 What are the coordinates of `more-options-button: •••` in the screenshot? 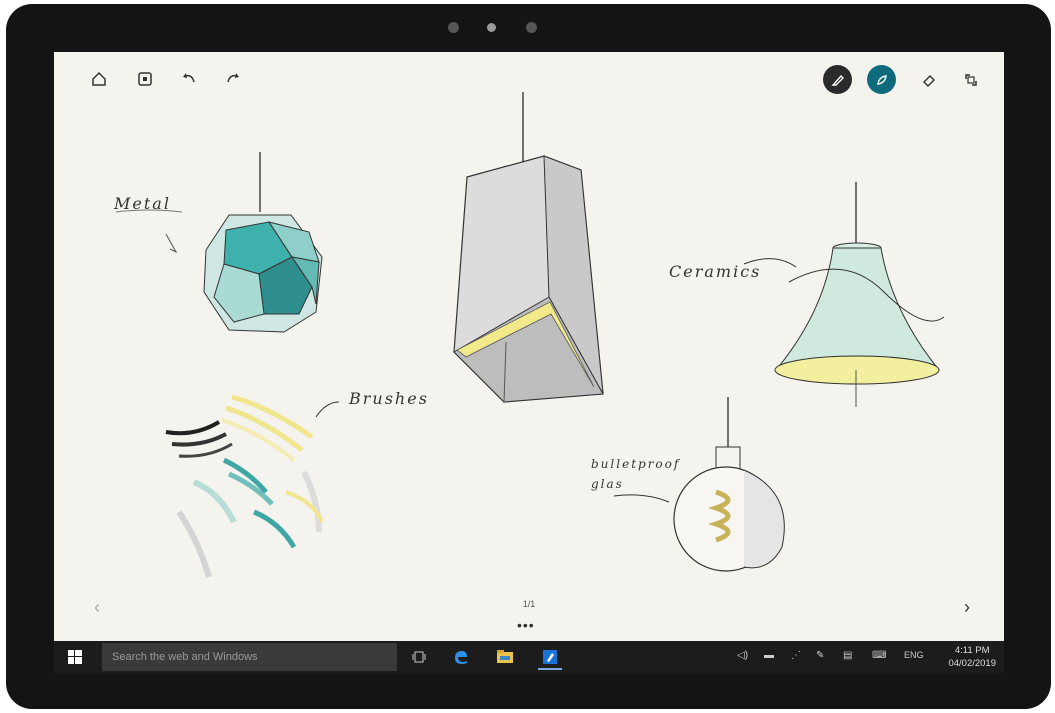 It's located at (526, 625).